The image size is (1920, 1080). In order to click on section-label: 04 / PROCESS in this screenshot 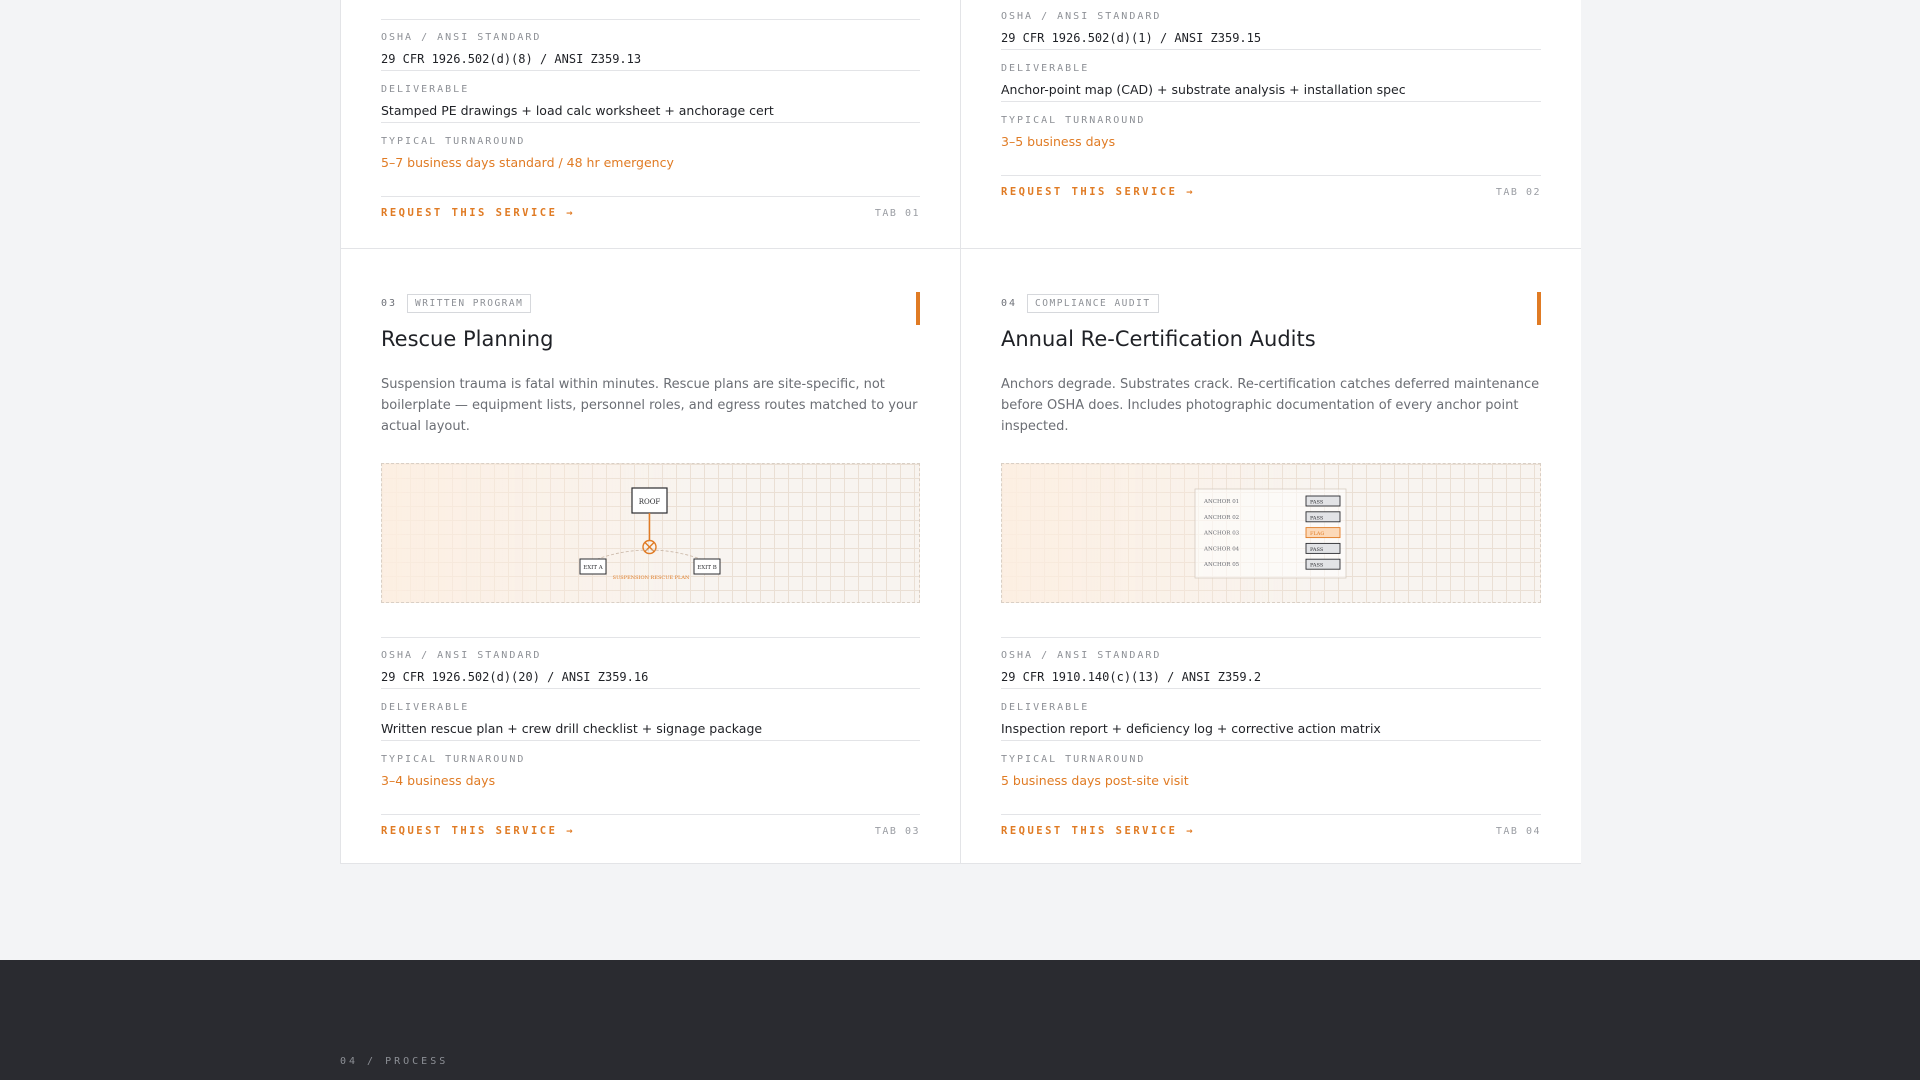, I will do `click(394, 1061)`.